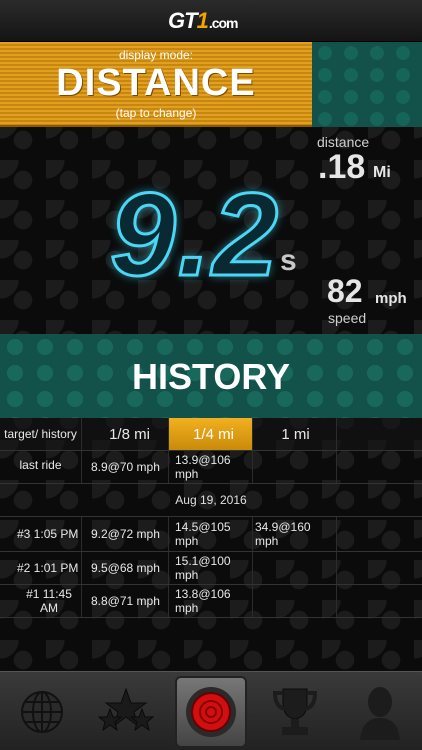 This screenshot has width=422, height=750. What do you see at coordinates (41, 601) in the screenshot?
I see `run-label: #1 11:45 AM` at bounding box center [41, 601].